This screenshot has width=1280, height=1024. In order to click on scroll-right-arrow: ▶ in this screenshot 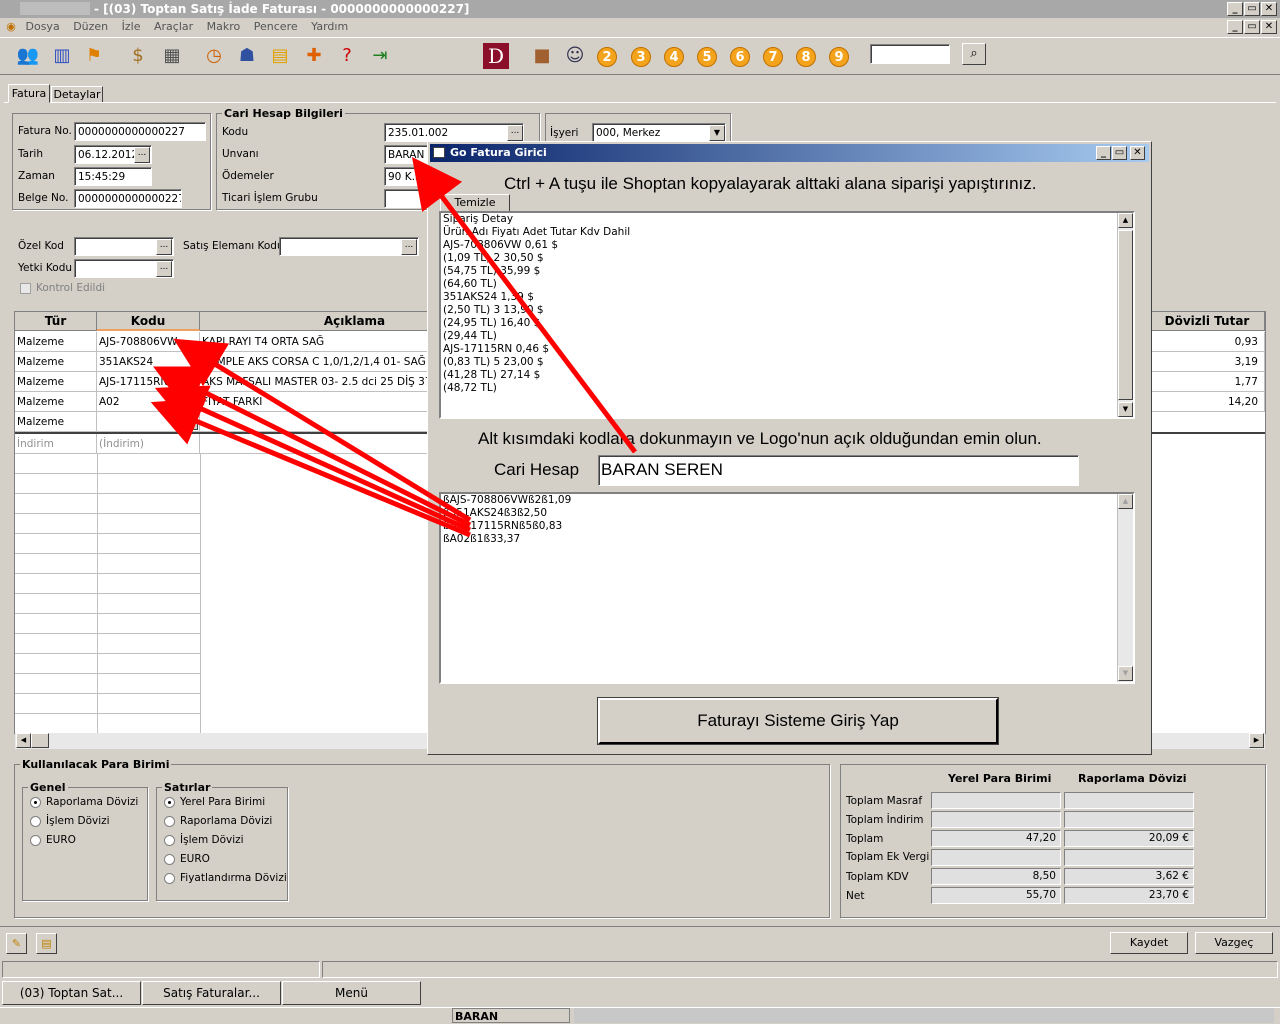, I will do `click(1256, 740)`.